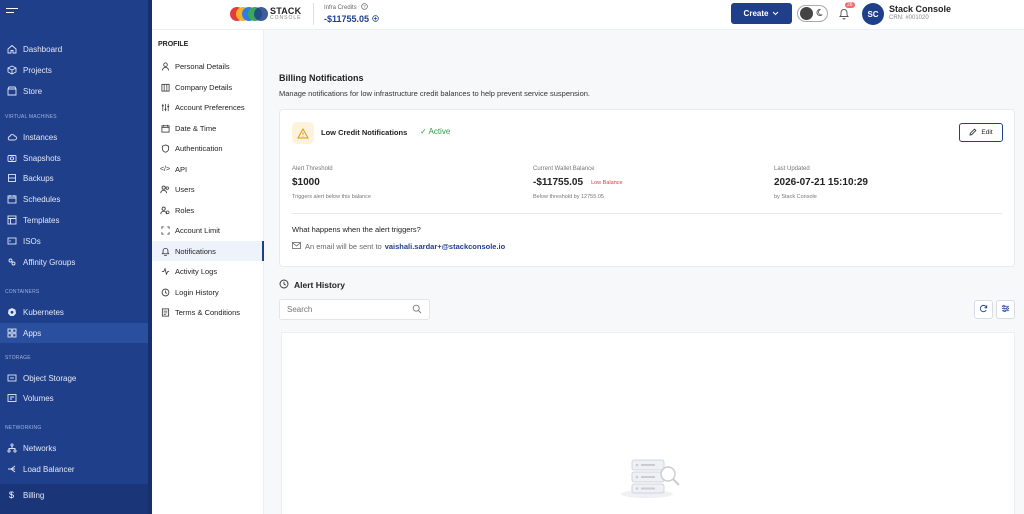 Image resolution: width=1024 pixels, height=514 pixels. I want to click on mail-icon, so click(296, 246).